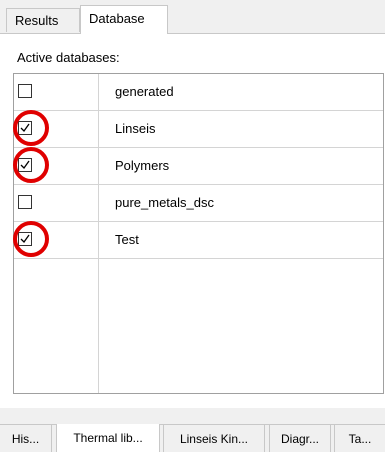 The image size is (385, 452). I want to click on table-row: Test, so click(198, 240).